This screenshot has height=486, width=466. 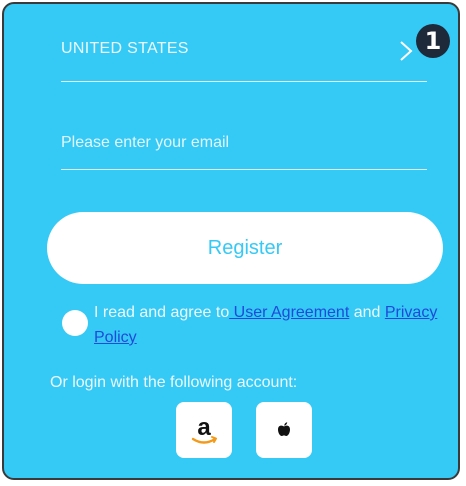 I want to click on svg-text: a, so click(x=204, y=427).